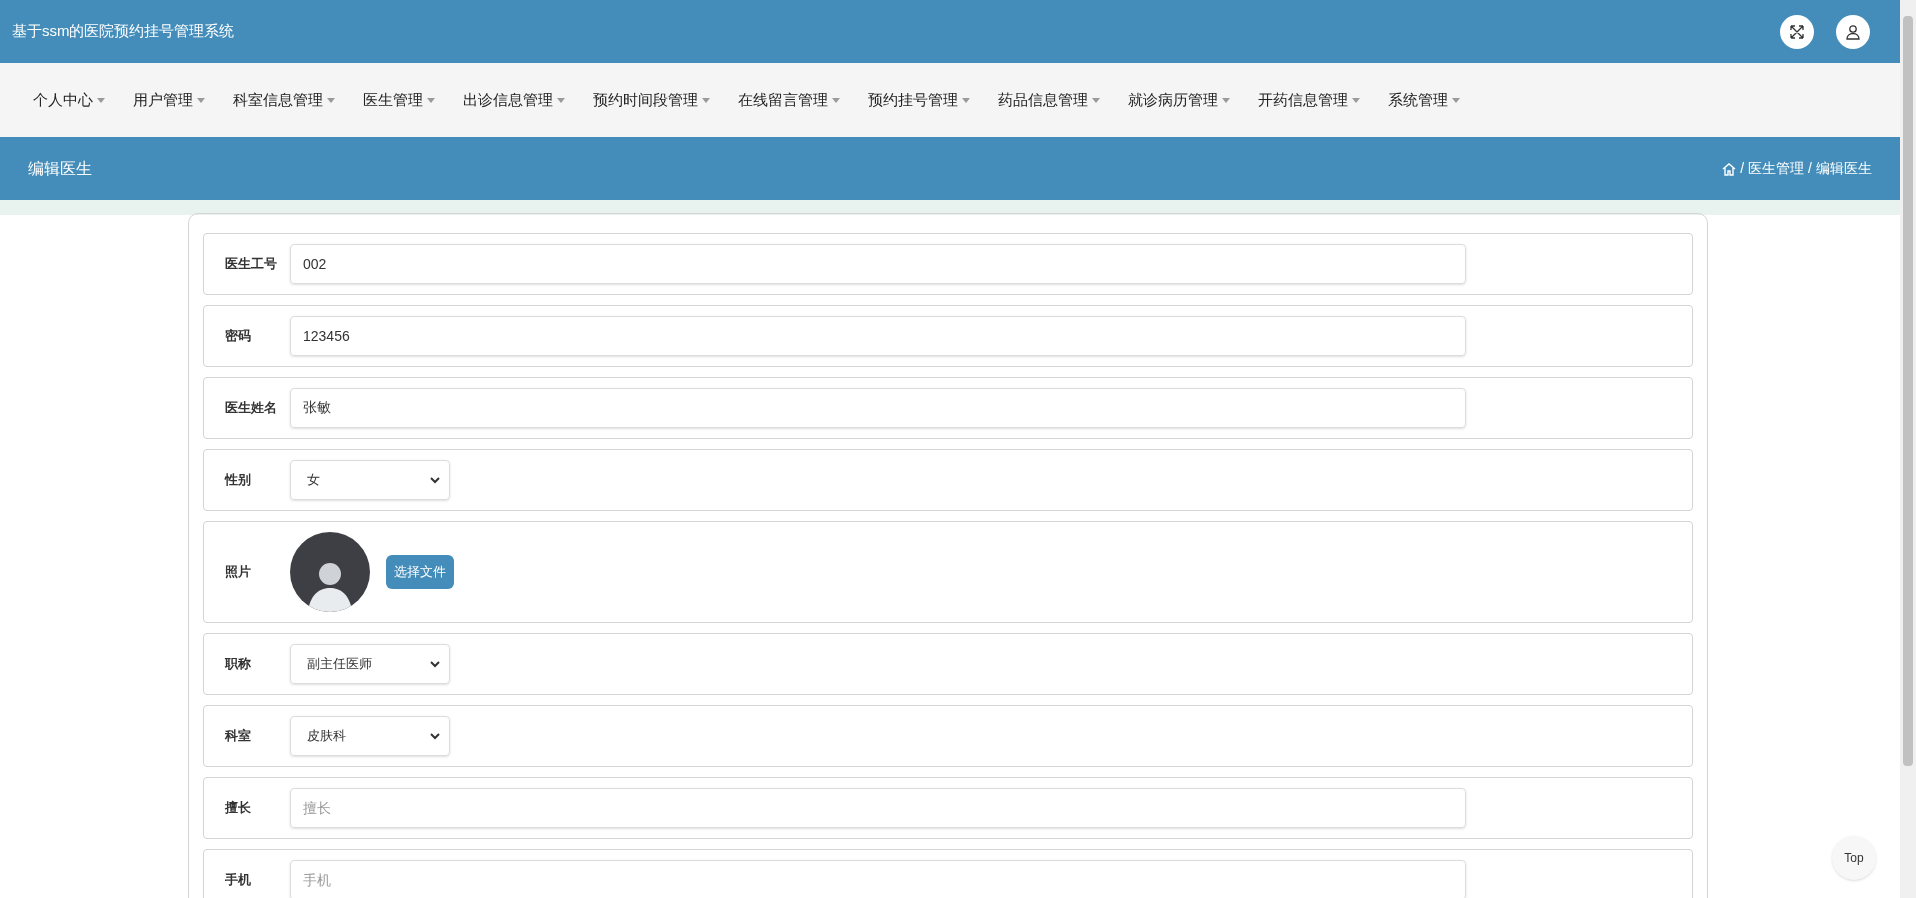  I want to click on nav-menu-item: 预约挂号管理, so click(919, 100).